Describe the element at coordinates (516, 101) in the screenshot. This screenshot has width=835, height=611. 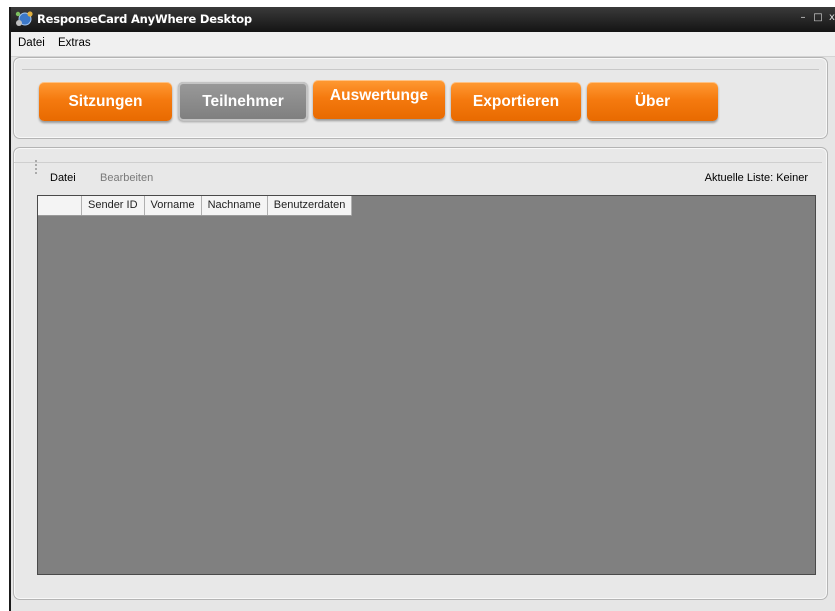
I see `exportieren-button: Exportieren` at that location.